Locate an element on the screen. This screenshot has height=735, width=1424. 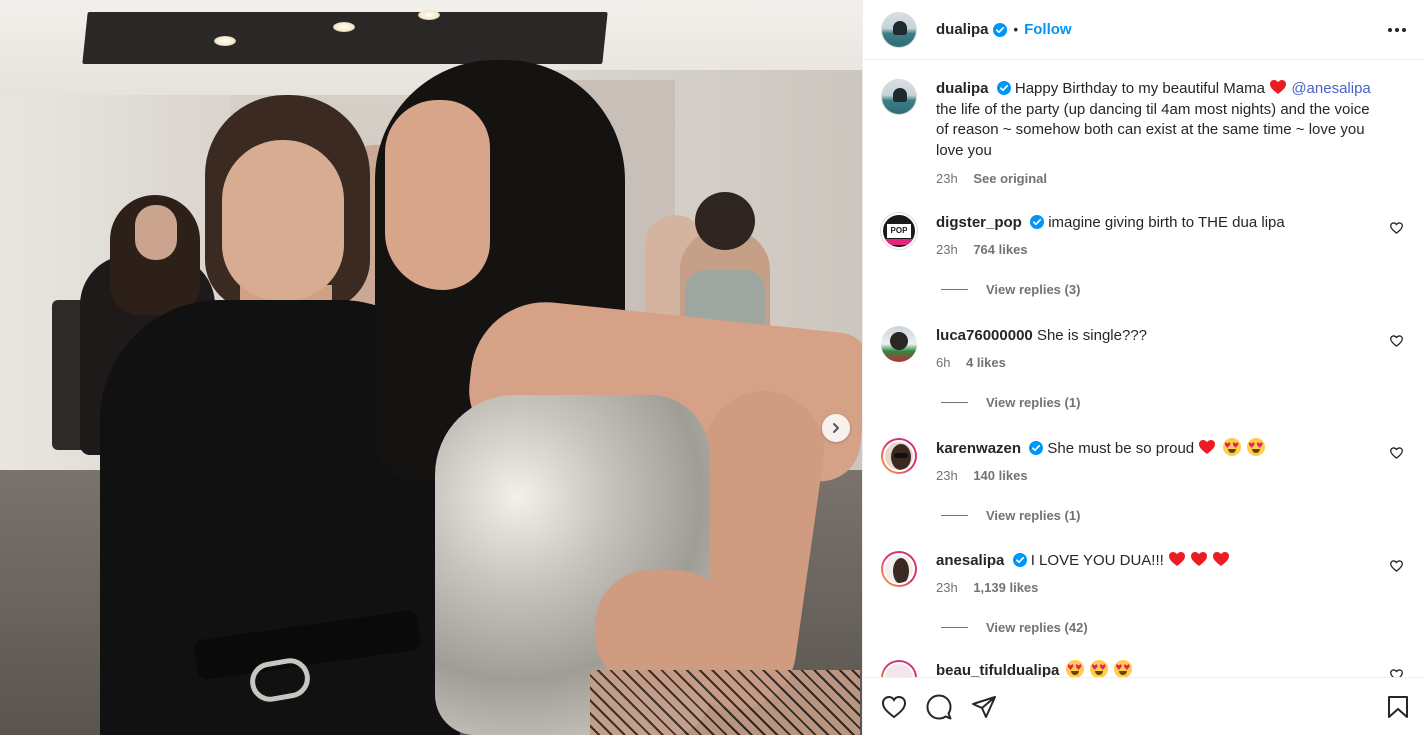
view-replies-label: View replies (42) is located at coordinates (1037, 627).